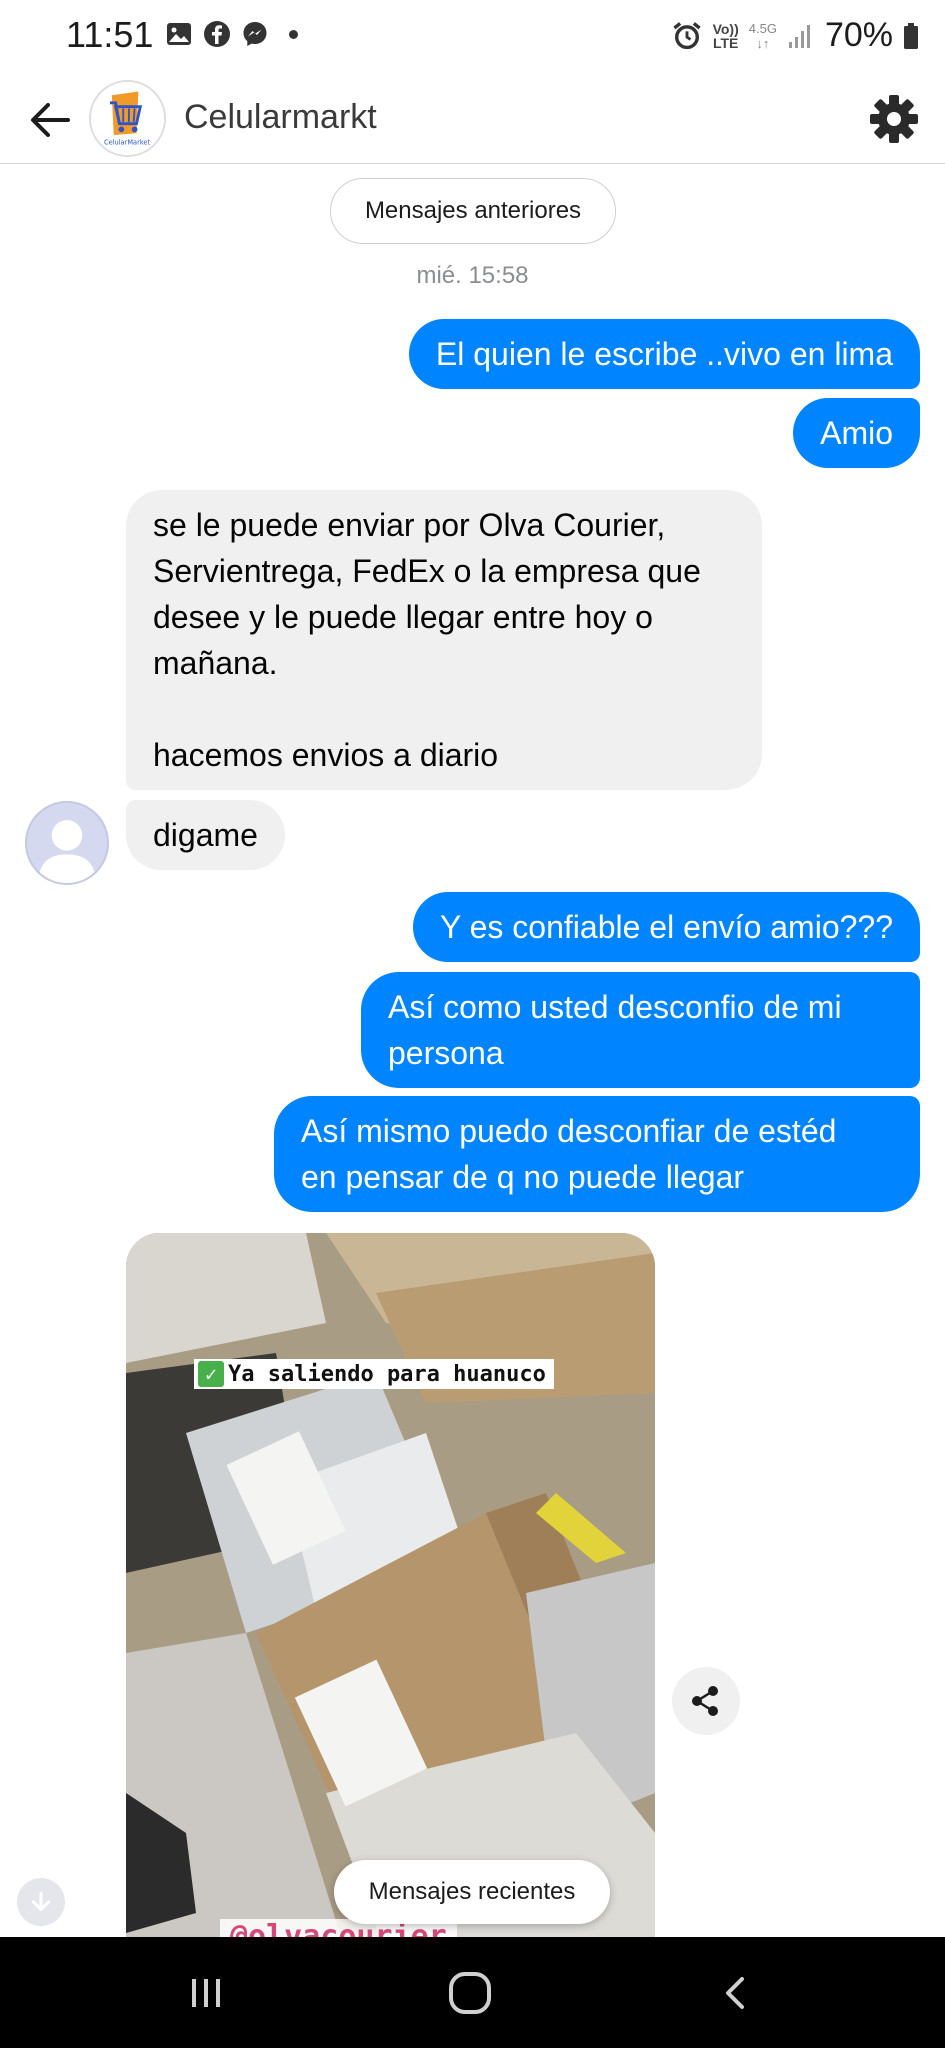 Image resolution: width=945 pixels, height=2048 pixels. I want to click on home-button, so click(470, 1993).